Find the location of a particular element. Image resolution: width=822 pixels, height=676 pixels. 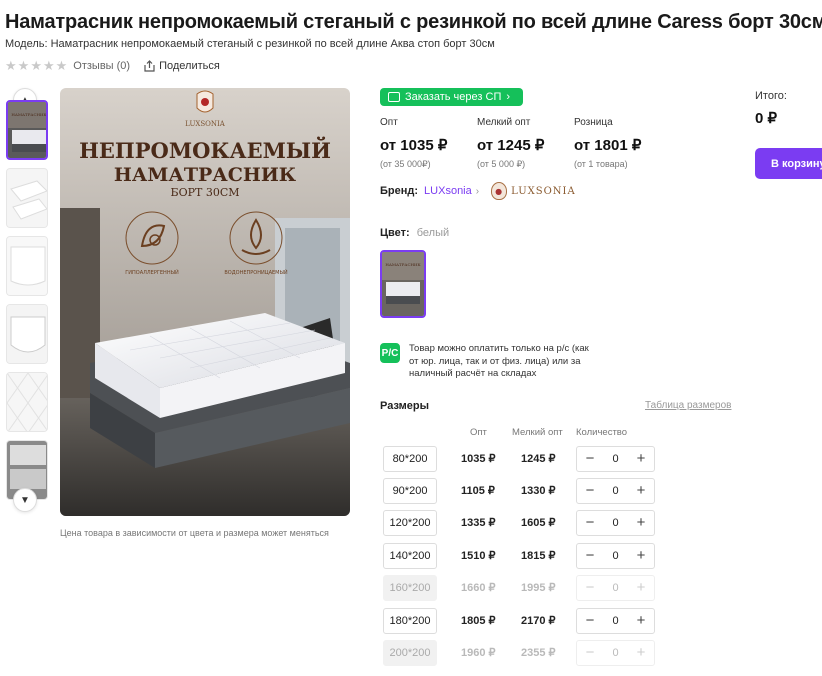

chevron-right-icon: › is located at coordinates (477, 191).